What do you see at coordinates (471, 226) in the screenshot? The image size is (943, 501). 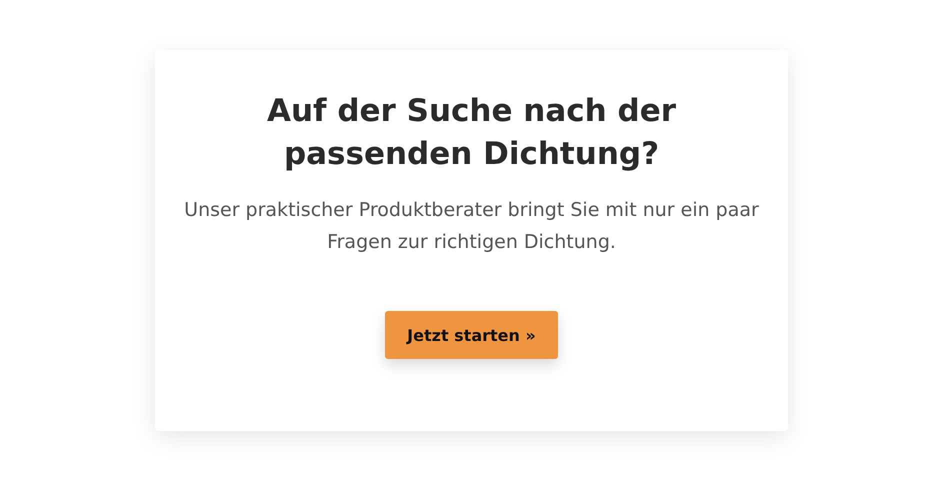 I see `card-description: Unser praktischer Produktberater bringt Sie mit nur ein paar Fragen zur richtigen Dichtung.` at bounding box center [471, 226].